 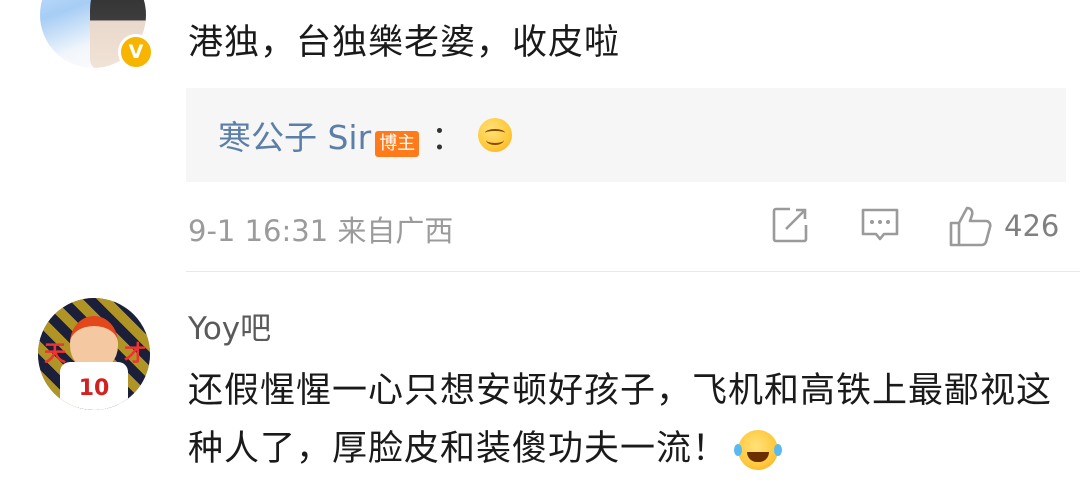 I want to click on avatar-text-left: 天, so click(x=55, y=354).